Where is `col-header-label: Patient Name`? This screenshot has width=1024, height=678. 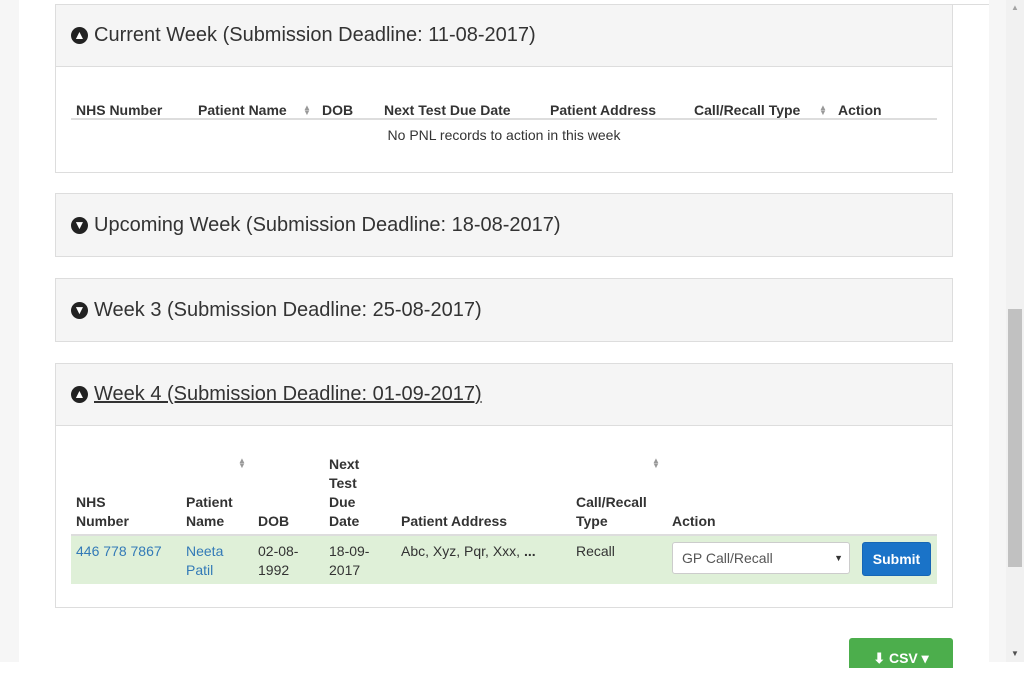 col-header-label: Patient Name is located at coordinates (242, 110).